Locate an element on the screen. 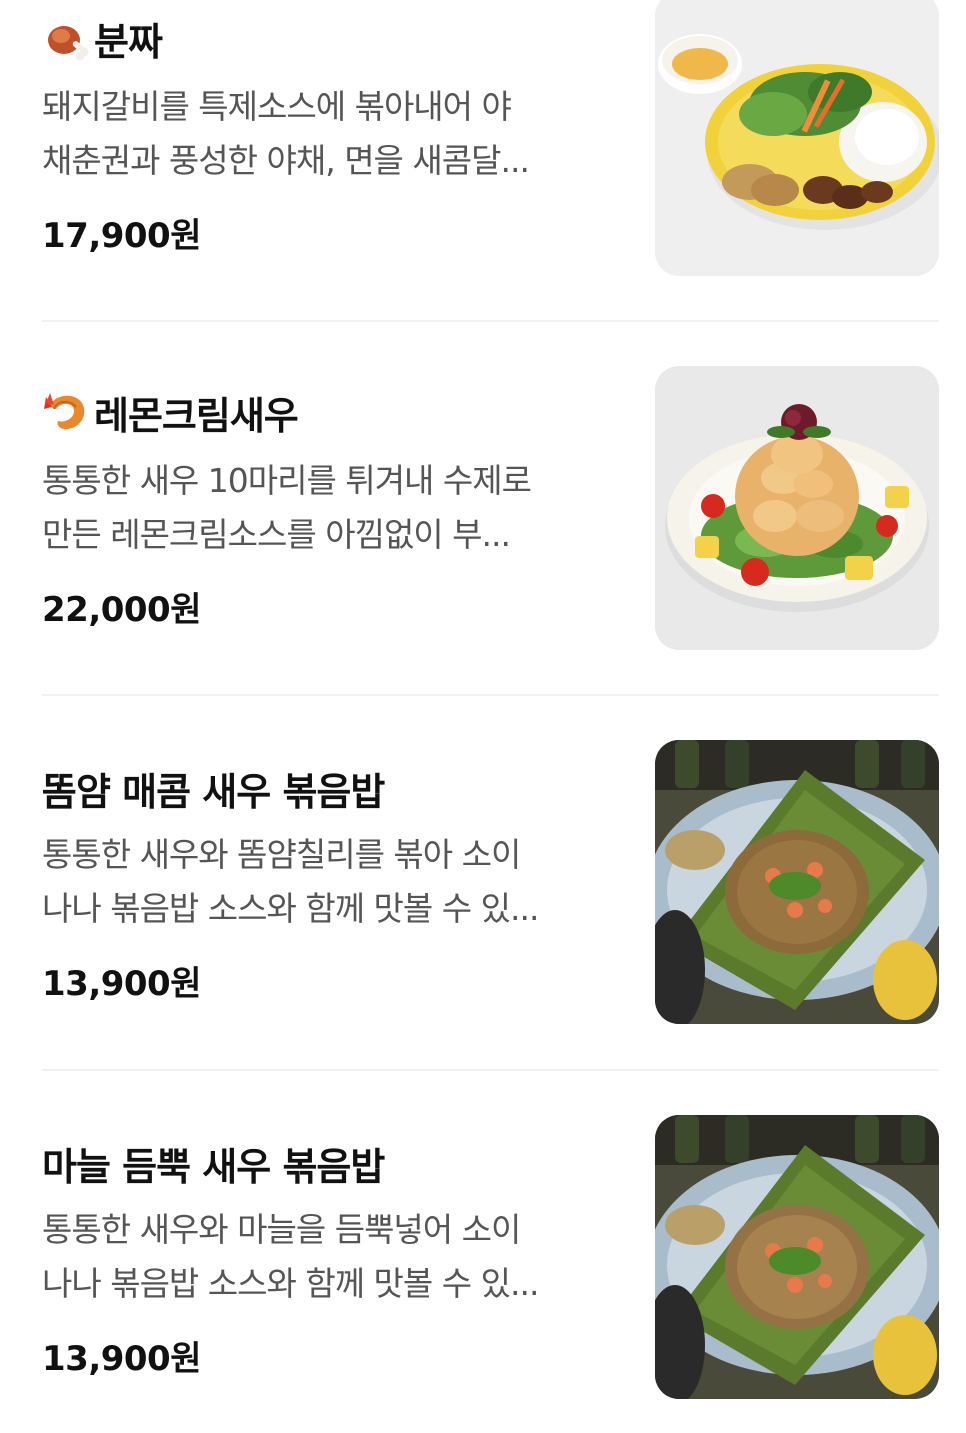  menu-item-title: 마늘 듬뿍 새우 볶음밥 is located at coordinates (213, 1163).